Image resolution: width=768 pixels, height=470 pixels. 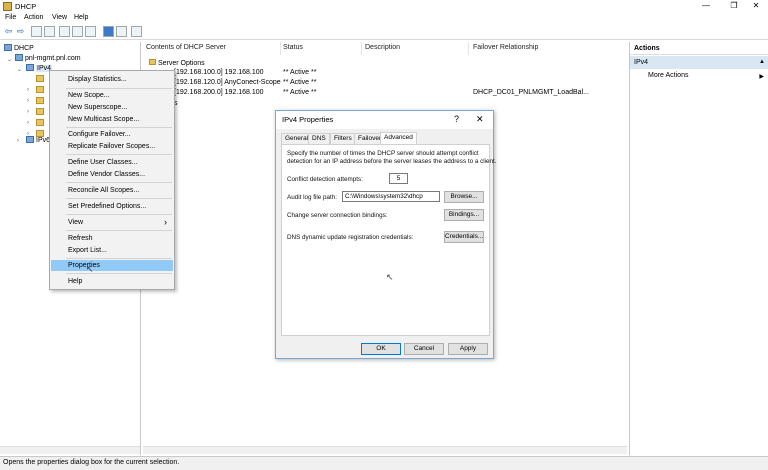 What do you see at coordinates (19, 57) in the screenshot?
I see `server-icon` at bounding box center [19, 57].